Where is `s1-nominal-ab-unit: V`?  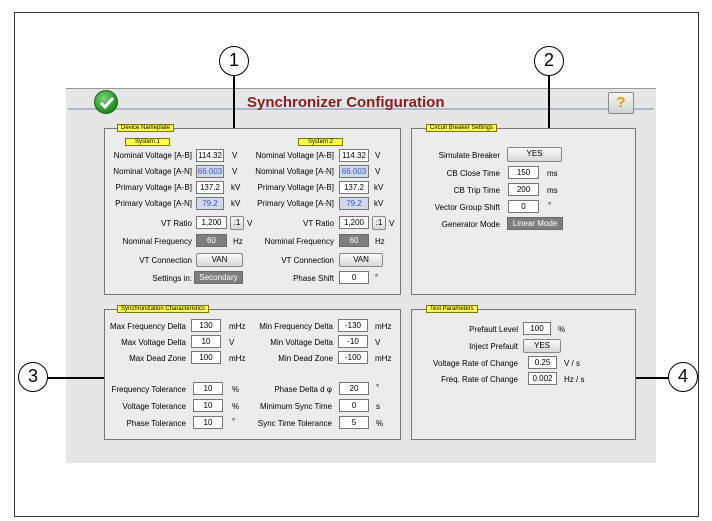 s1-nominal-ab-unit: V is located at coordinates (235, 155).